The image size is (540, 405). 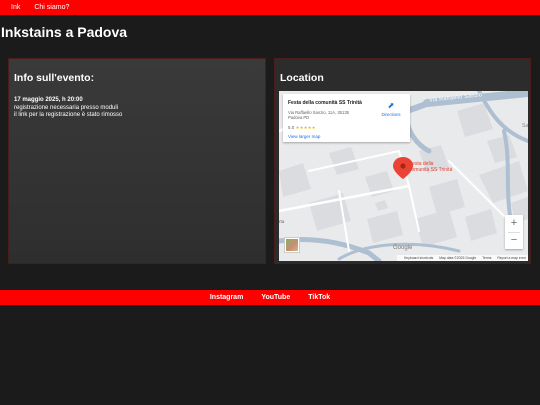 What do you see at coordinates (299, 117) in the screenshot?
I see `place-address-line2: Padova PD` at bounding box center [299, 117].